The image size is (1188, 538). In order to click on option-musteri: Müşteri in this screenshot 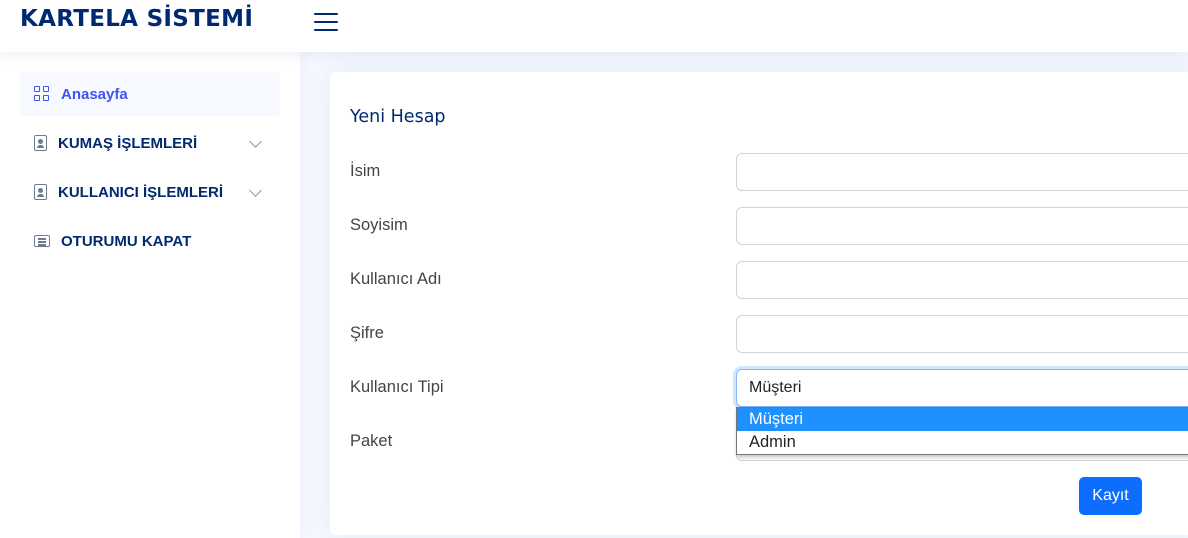, I will do `click(962, 419)`.